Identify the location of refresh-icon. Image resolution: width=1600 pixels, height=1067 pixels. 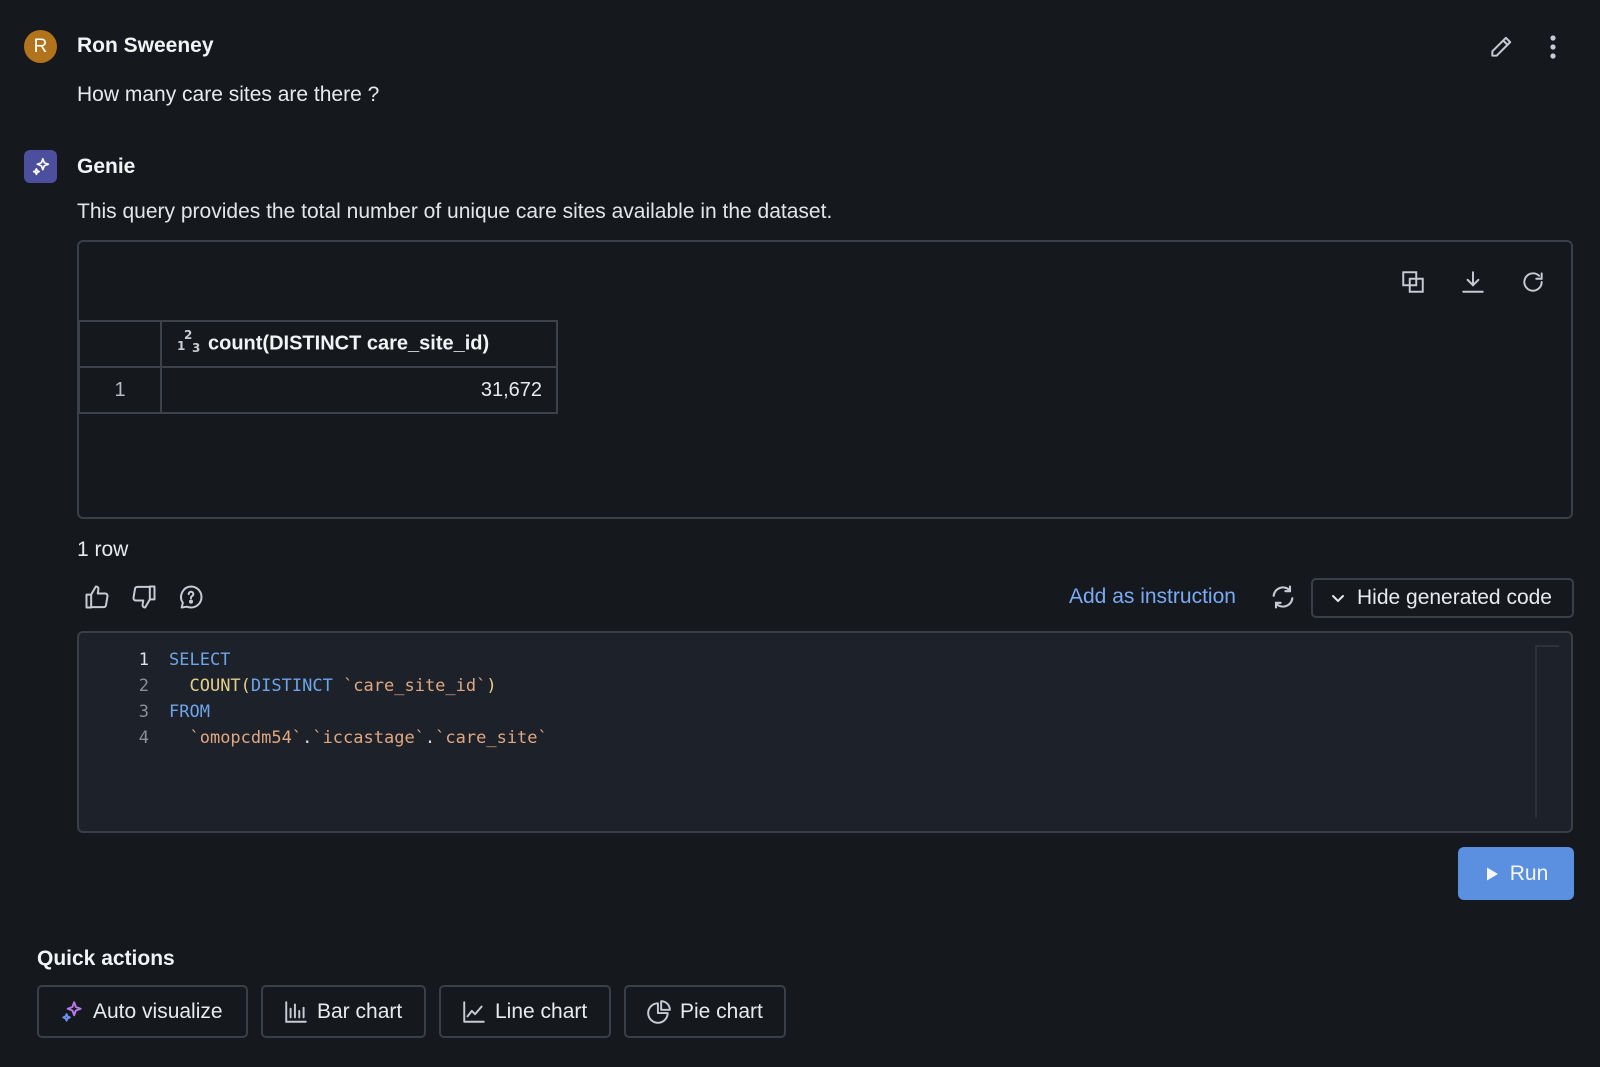
(1533, 282).